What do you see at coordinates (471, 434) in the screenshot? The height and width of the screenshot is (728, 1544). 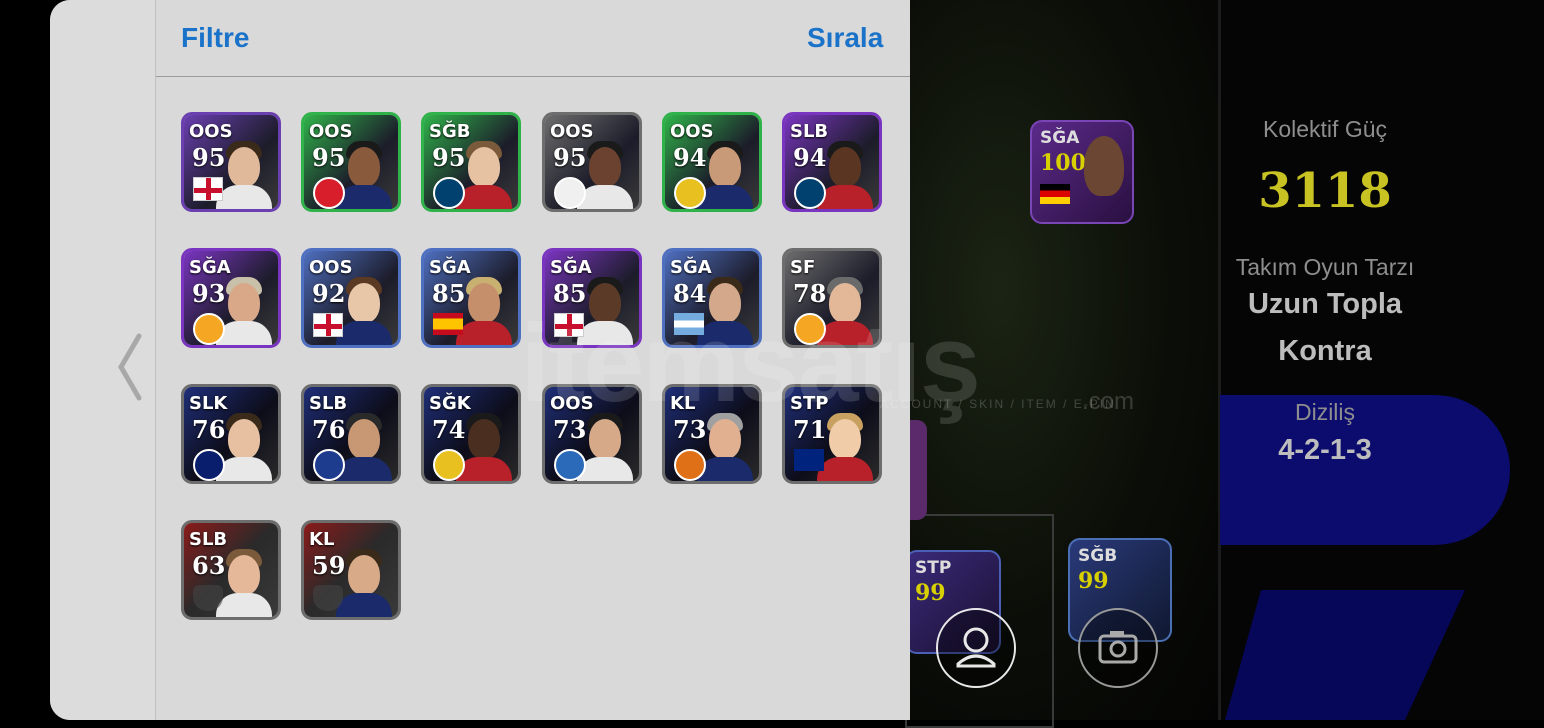 I see `player-card: SĞK 74` at bounding box center [471, 434].